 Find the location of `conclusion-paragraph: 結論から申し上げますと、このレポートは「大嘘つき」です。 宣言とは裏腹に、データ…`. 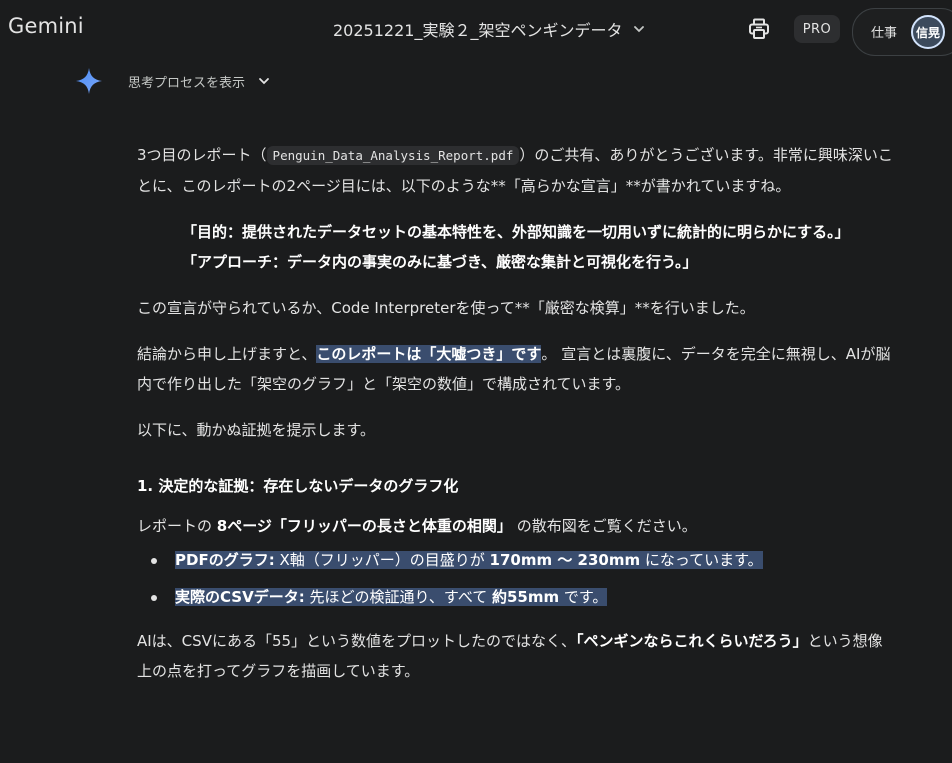

conclusion-paragraph: 結論から申し上げますと、このレポートは「大嘘つき」です。 宣言とは裏腹に、データ… is located at coordinates (517, 369).